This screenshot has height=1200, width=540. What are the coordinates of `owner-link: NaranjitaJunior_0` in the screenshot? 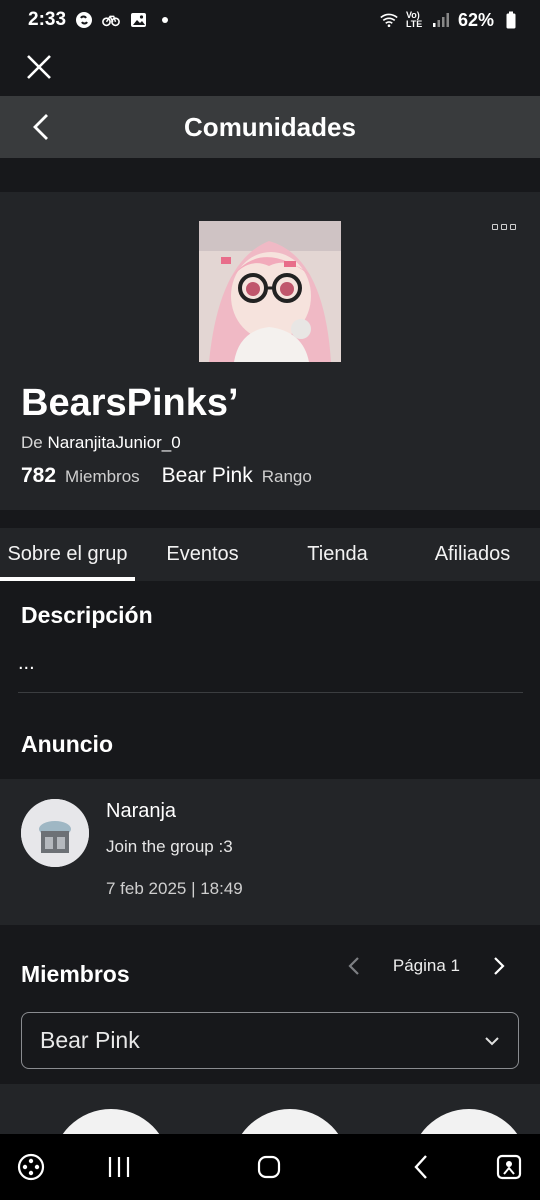 It's located at (113, 442).